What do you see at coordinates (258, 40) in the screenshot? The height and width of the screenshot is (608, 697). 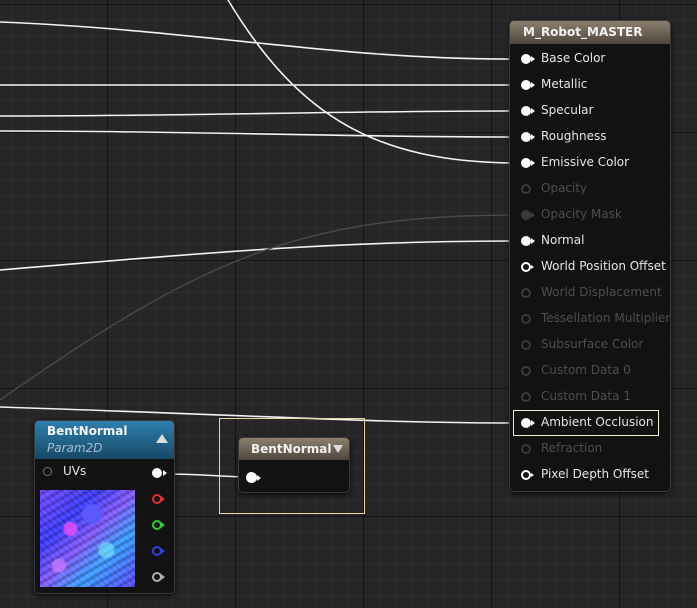 I see `wire-base-color` at bounding box center [258, 40].